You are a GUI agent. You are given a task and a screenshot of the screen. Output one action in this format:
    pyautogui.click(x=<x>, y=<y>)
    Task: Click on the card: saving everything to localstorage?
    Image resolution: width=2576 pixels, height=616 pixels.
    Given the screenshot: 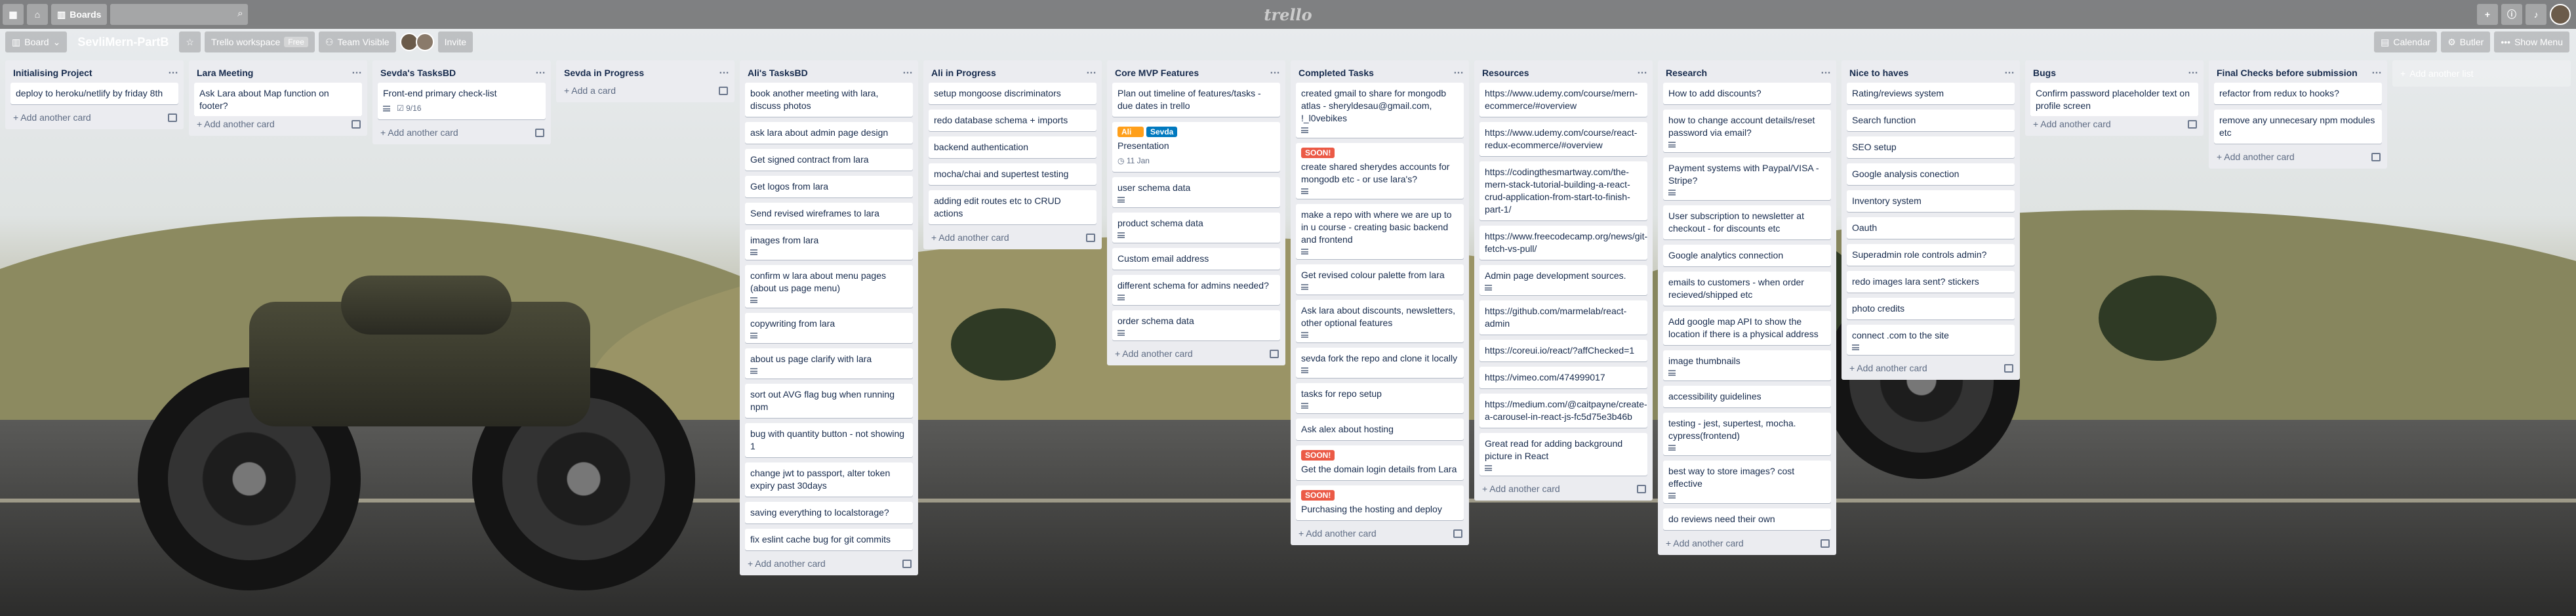 What is the action you would take?
    pyautogui.click(x=829, y=513)
    